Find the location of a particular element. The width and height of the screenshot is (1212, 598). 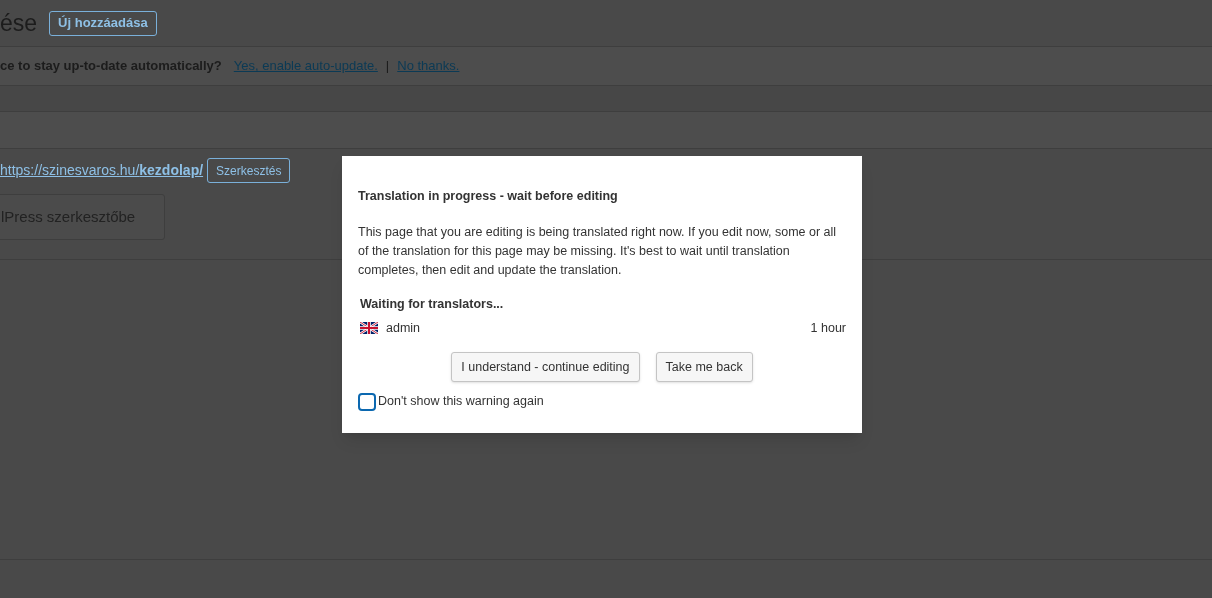

uk-flag-icon is located at coordinates (369, 327).